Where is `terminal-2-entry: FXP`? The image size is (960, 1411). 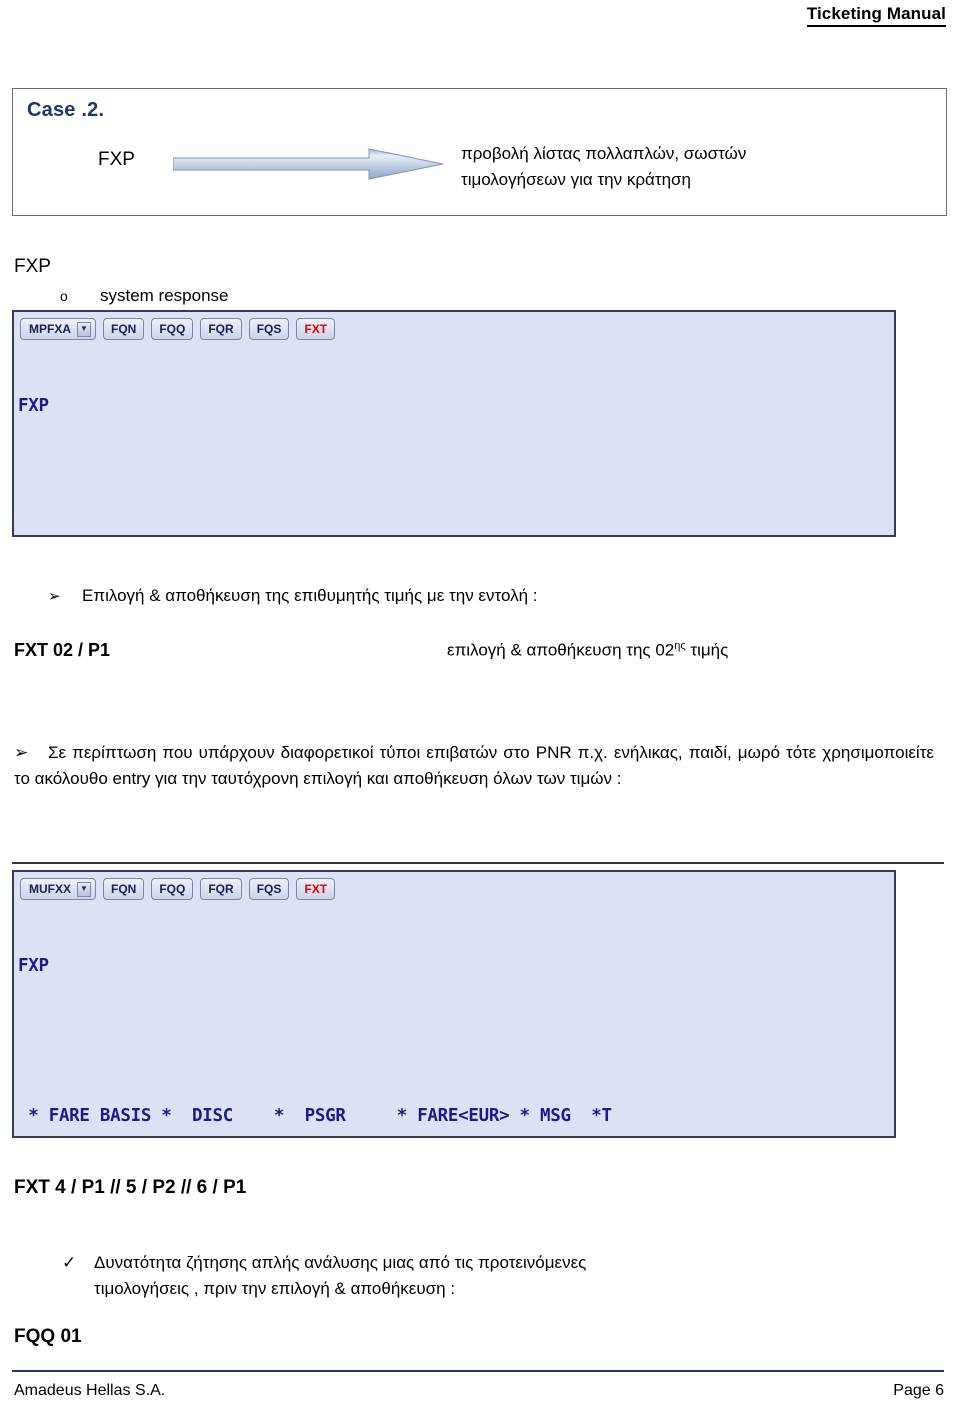
terminal-2-entry: FXP is located at coordinates (33, 966).